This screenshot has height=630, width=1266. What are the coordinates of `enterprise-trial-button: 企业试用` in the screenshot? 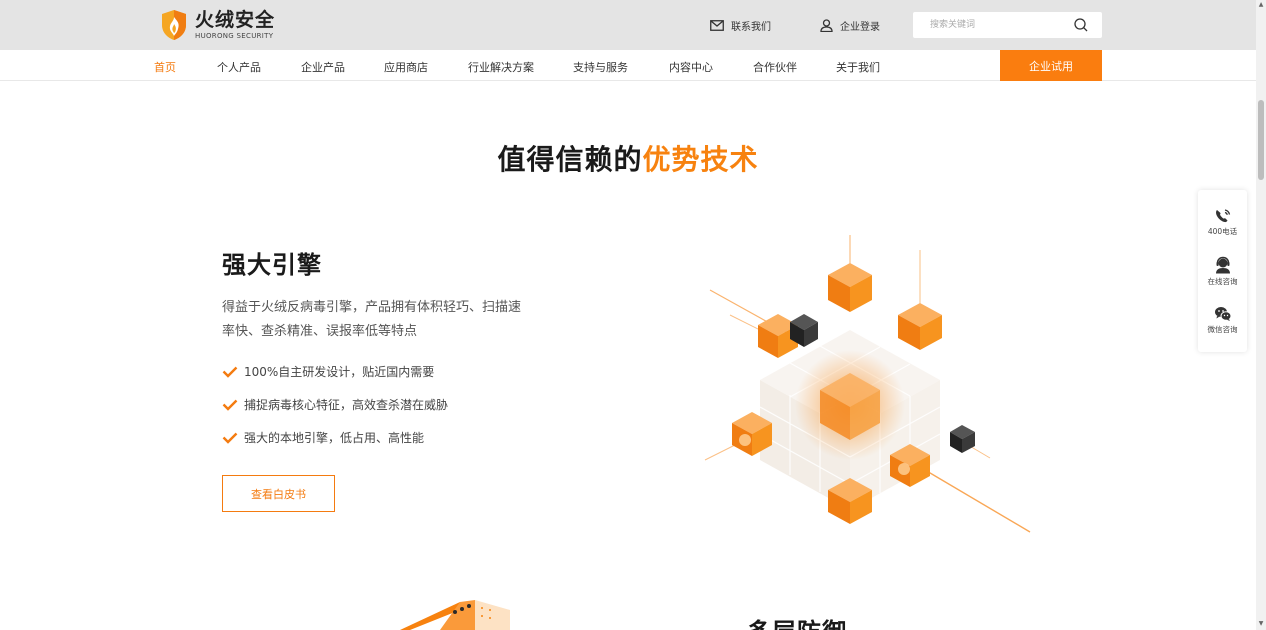 It's located at (1051, 65).